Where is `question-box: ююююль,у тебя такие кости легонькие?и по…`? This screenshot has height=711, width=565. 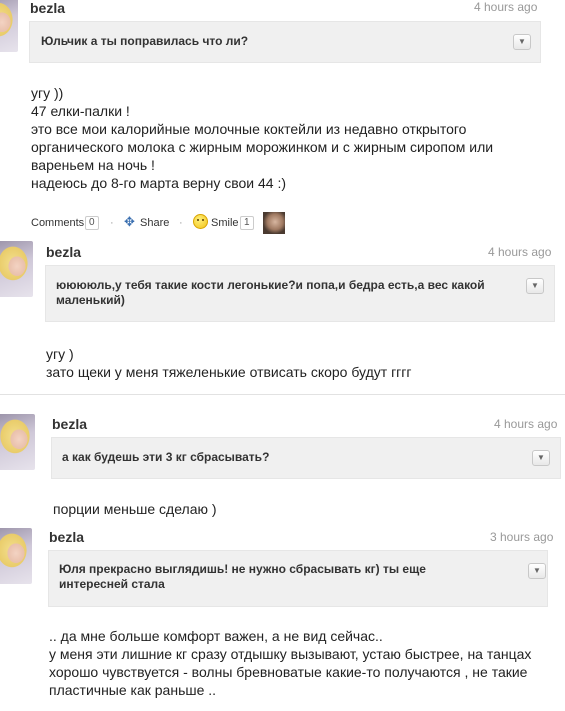
question-box: ююююль,у тебя такие кости легонькие?и по… is located at coordinates (300, 293).